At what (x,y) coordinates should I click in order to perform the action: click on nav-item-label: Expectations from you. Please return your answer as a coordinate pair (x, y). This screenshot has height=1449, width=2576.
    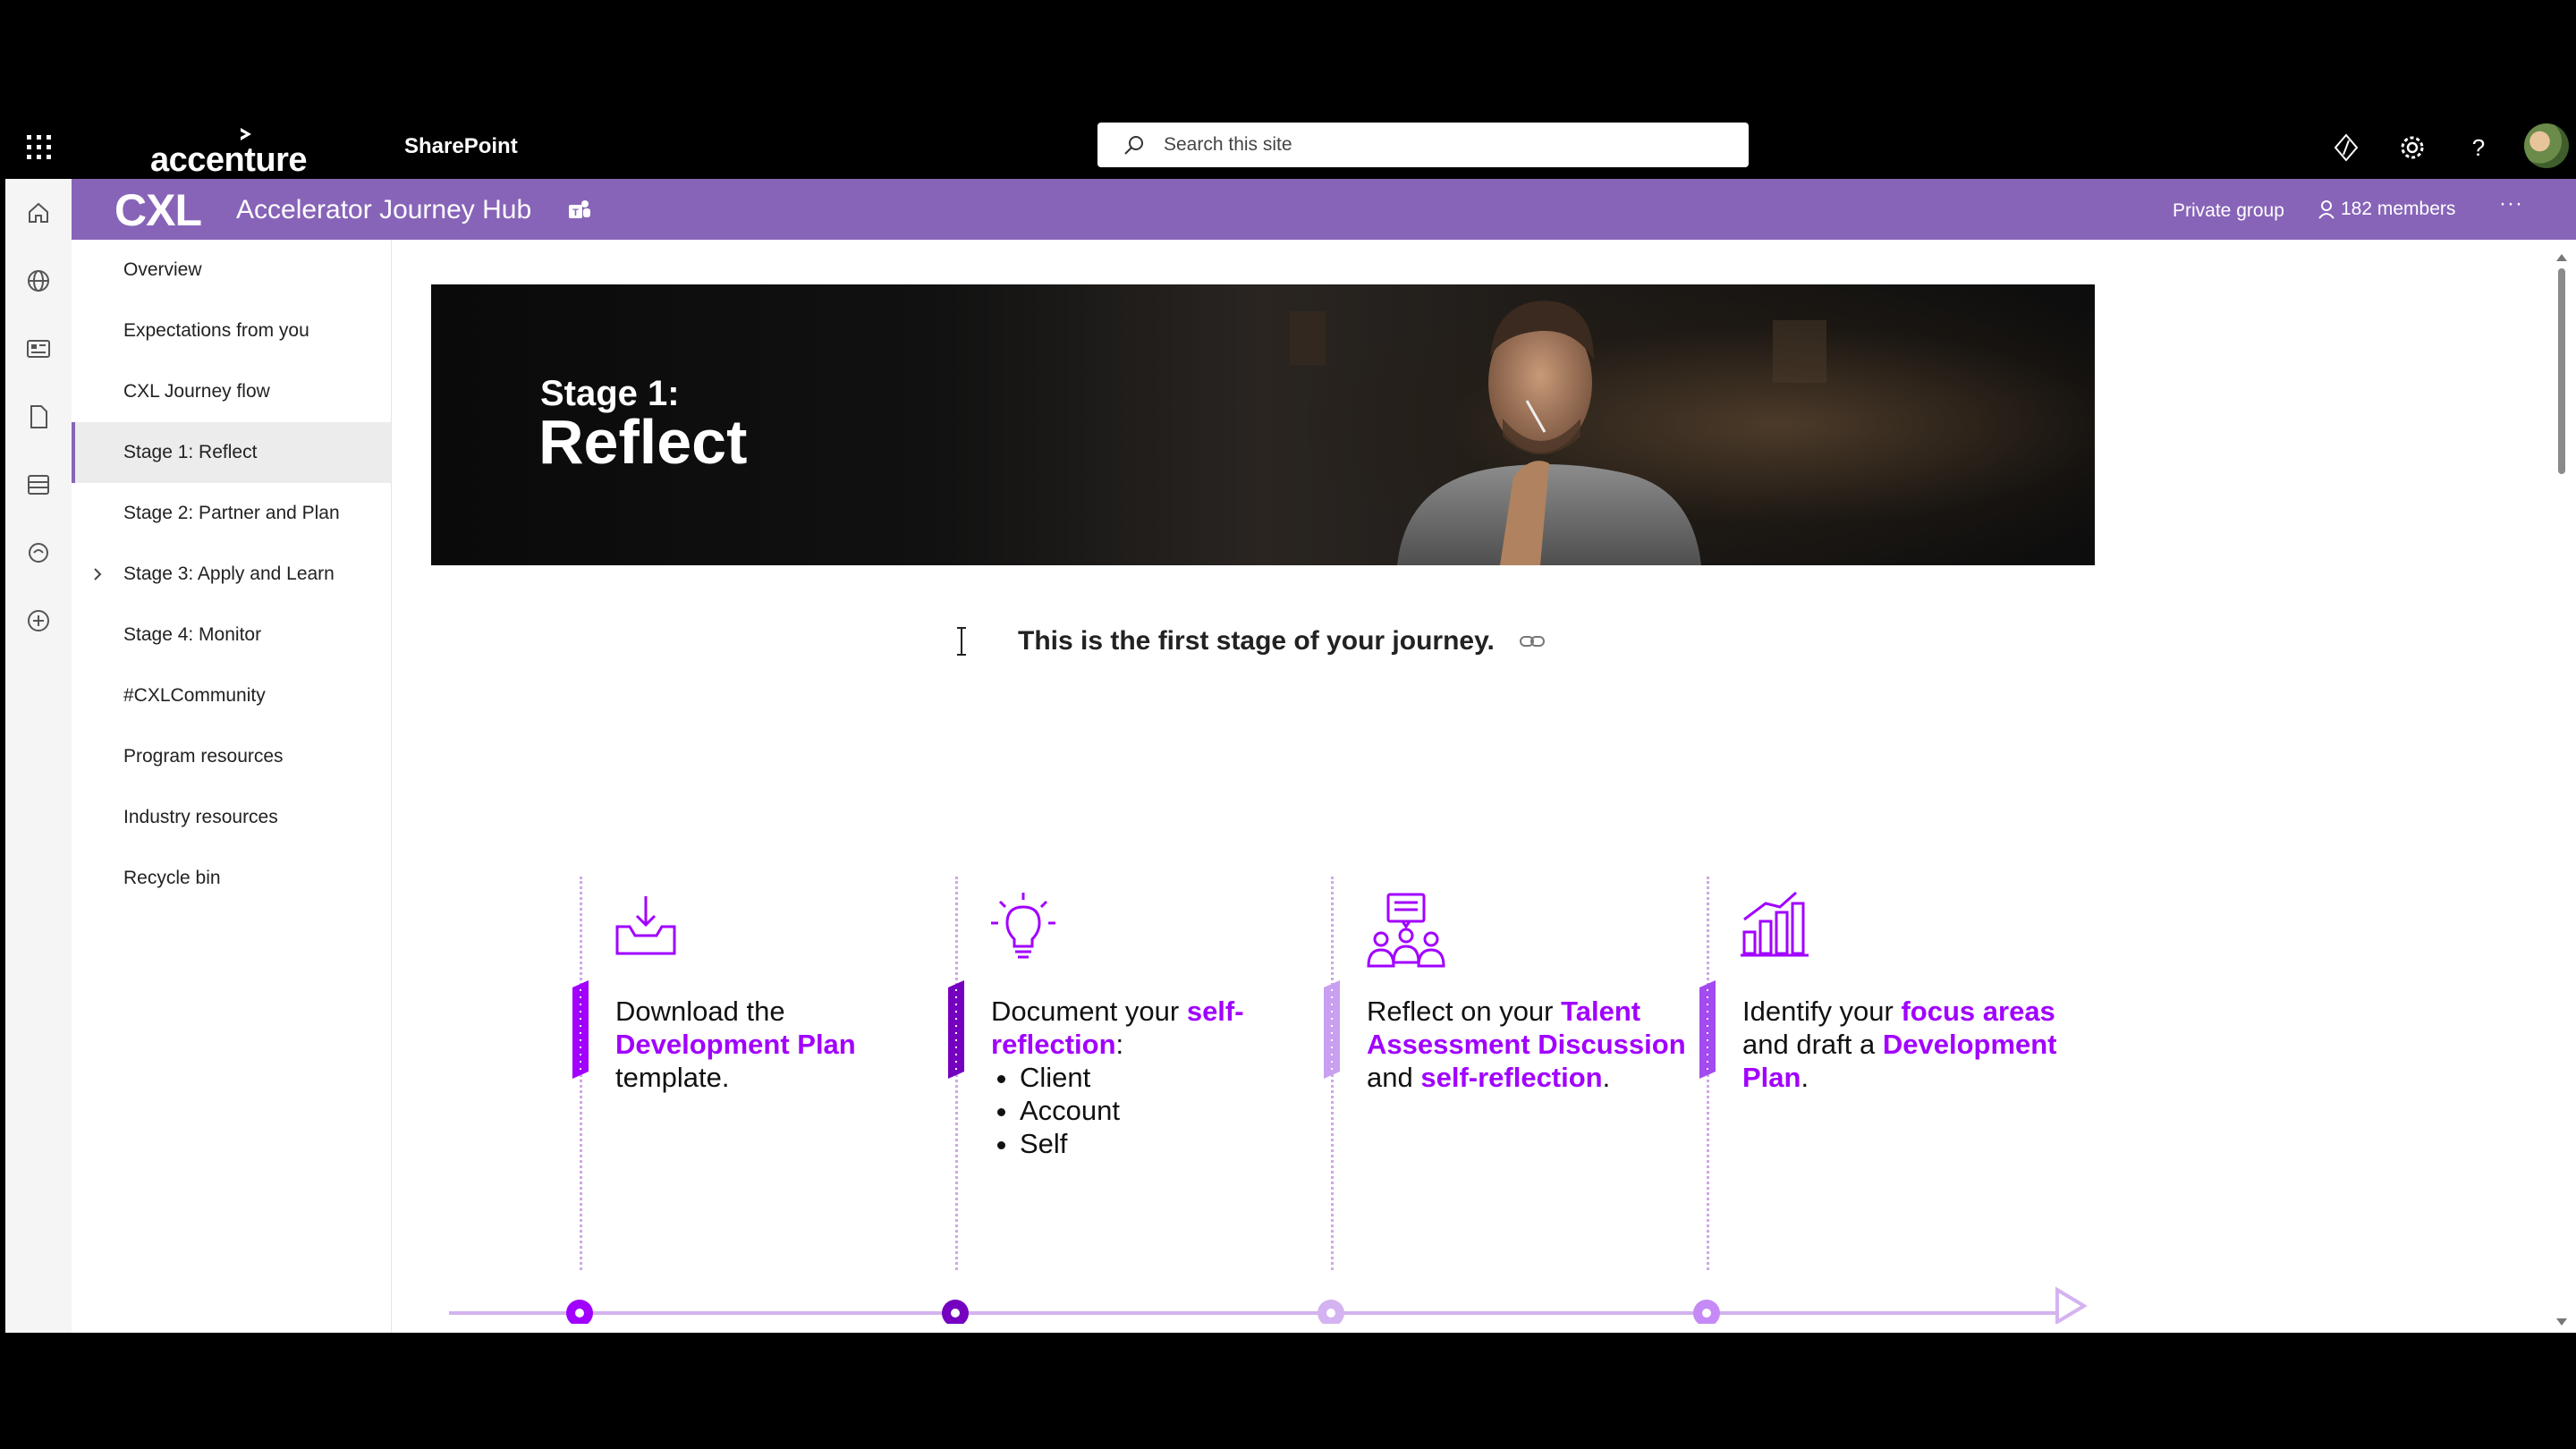
    Looking at the image, I should click on (216, 330).